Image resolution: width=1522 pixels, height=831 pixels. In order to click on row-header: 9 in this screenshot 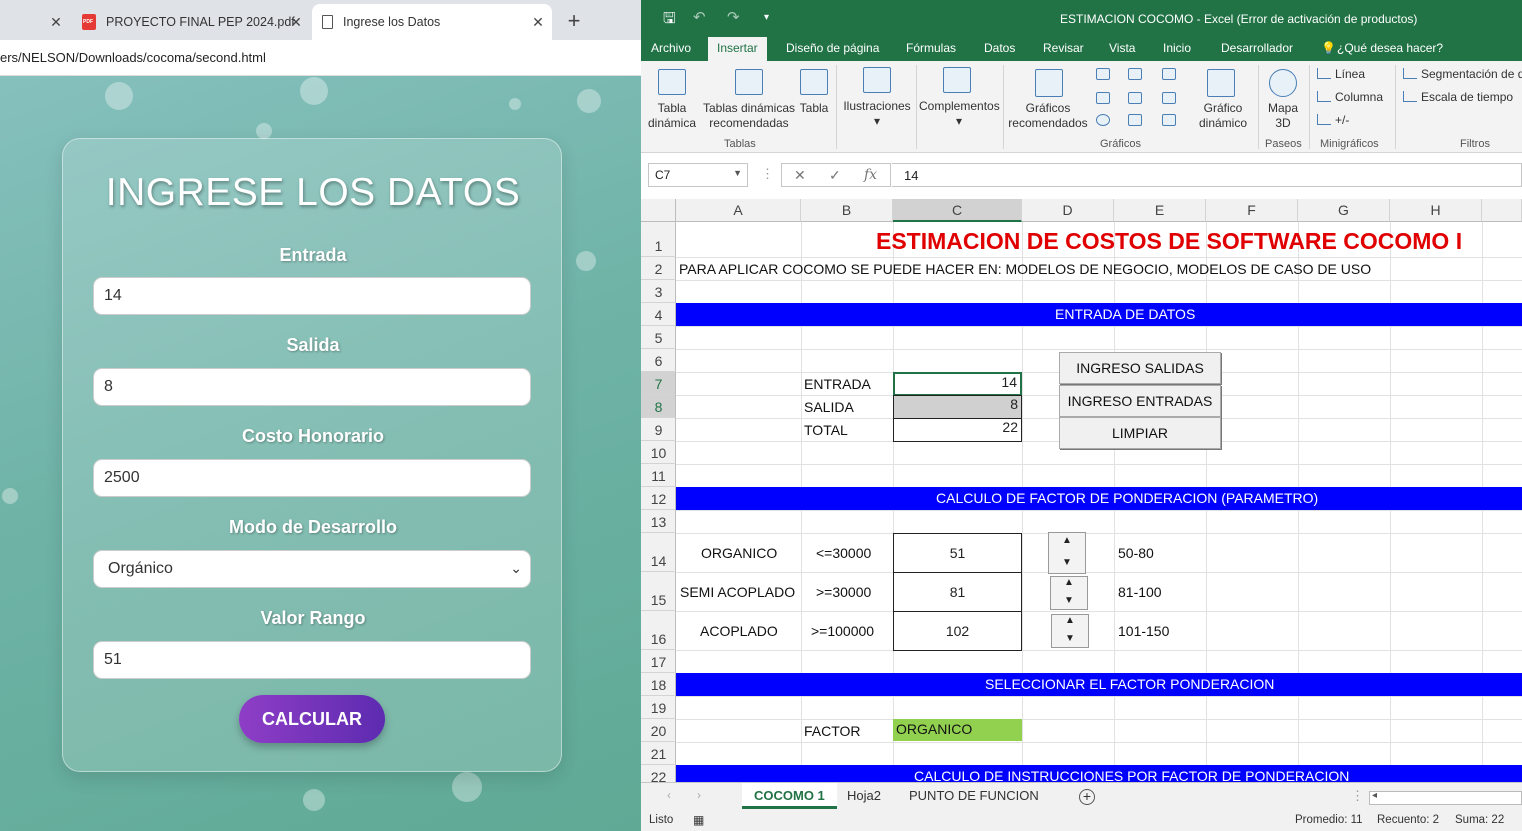, I will do `click(658, 429)`.